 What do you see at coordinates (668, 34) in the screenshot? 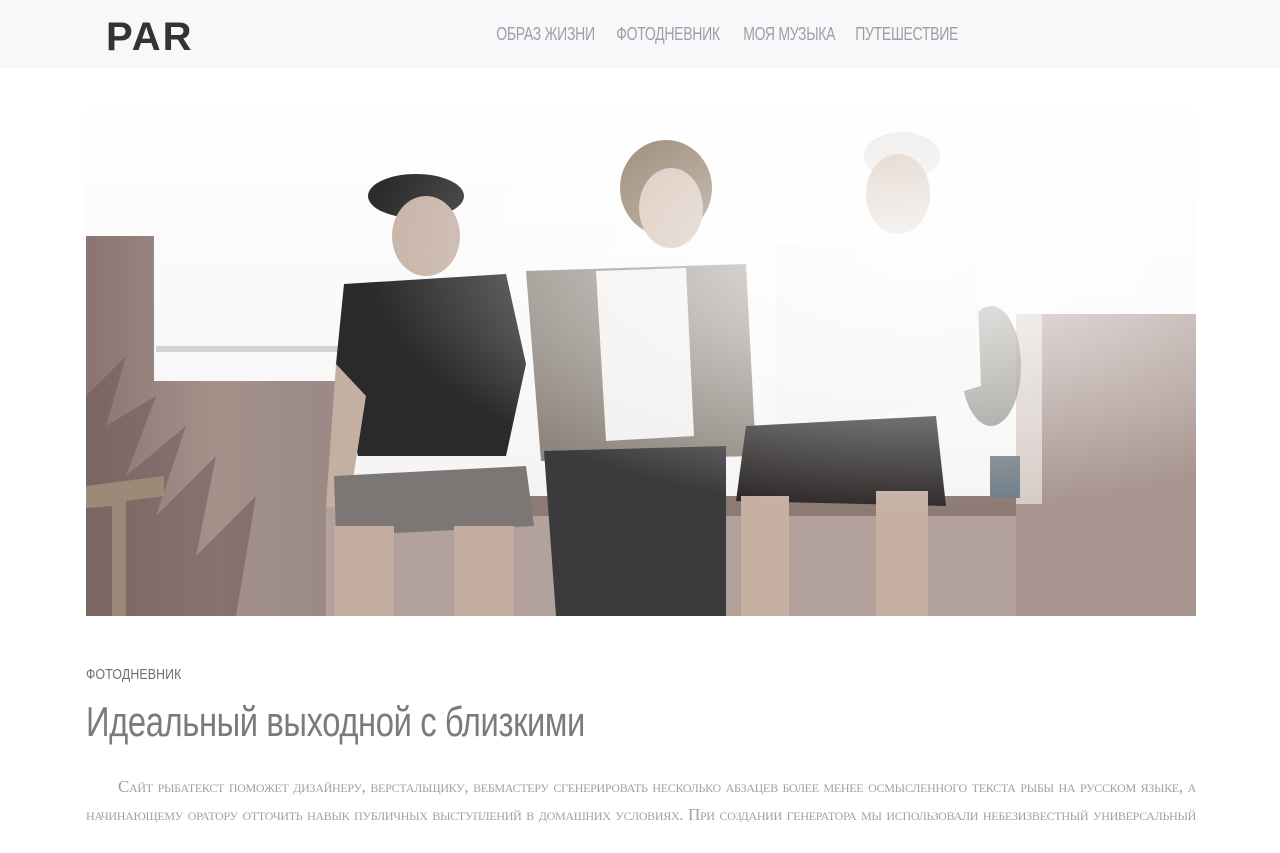
I see `nav-item-photodiary: ФОТОДНЕВНИК` at bounding box center [668, 34].